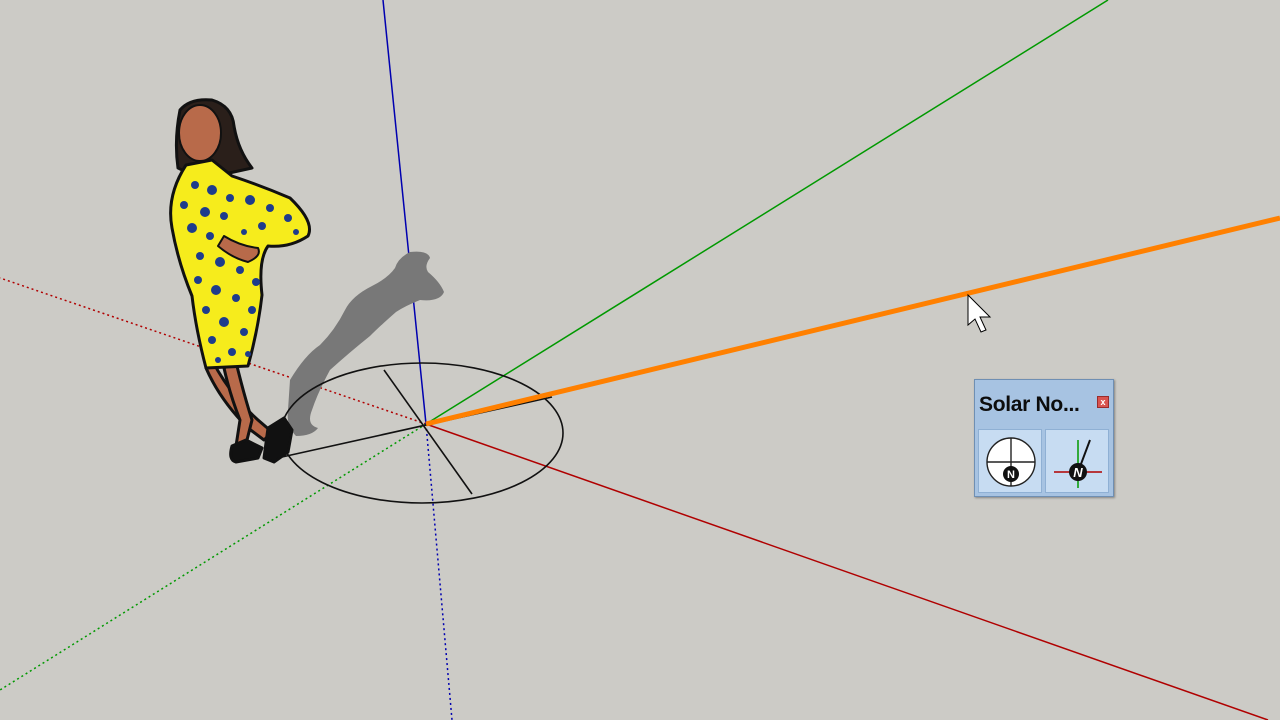 The image size is (1280, 720). What do you see at coordinates (1011, 475) in the screenshot?
I see `compass-n-glyph: N` at bounding box center [1011, 475].